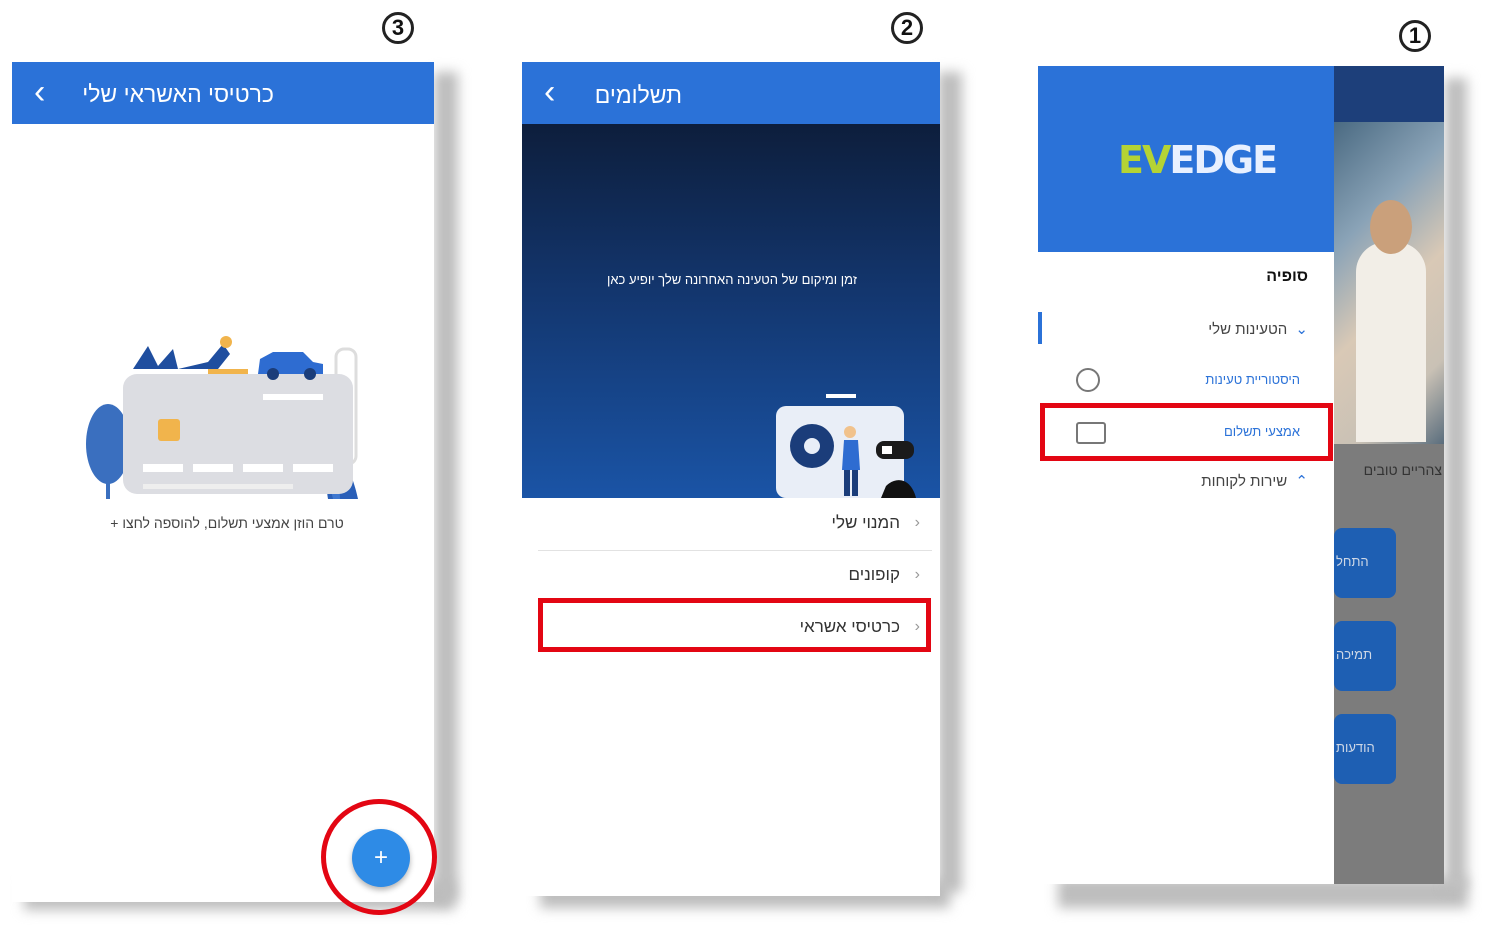  Describe the element at coordinates (1415, 36) in the screenshot. I see `step-badge-1: 1` at that location.